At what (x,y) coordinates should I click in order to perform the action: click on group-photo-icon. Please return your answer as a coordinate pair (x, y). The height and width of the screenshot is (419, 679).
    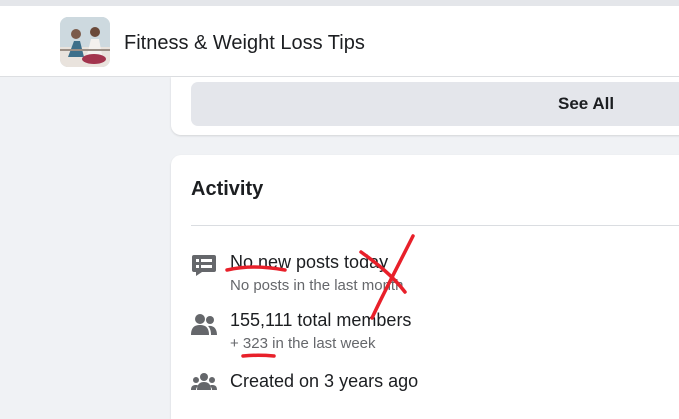
    Looking at the image, I should click on (85, 42).